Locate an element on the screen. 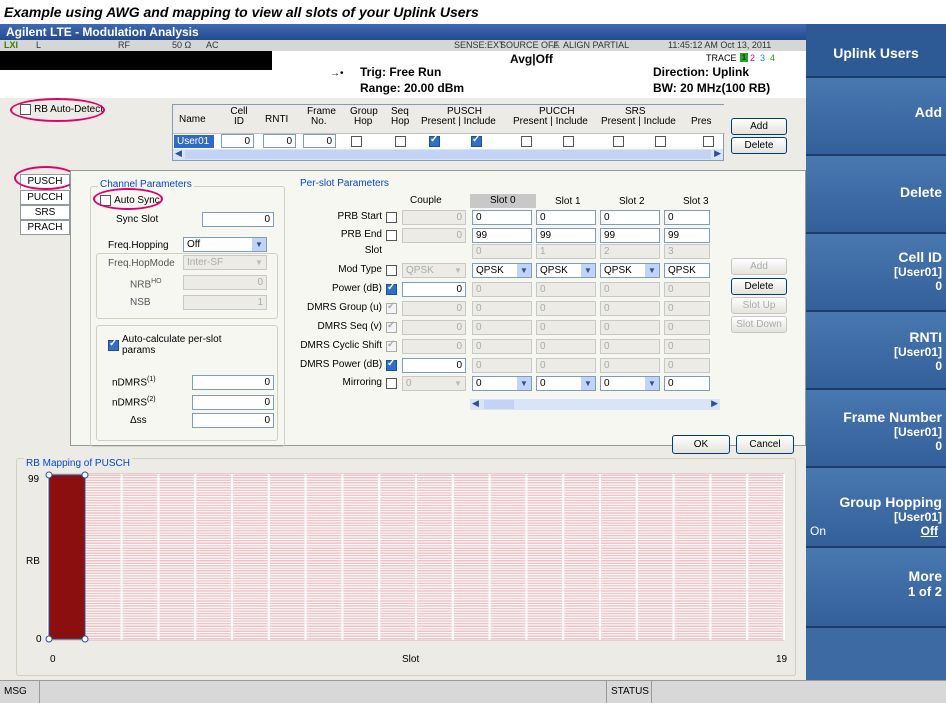 Image resolution: width=946 pixels, height=703 pixels. slot-2-cell: 0 ▼ is located at coordinates (630, 383).